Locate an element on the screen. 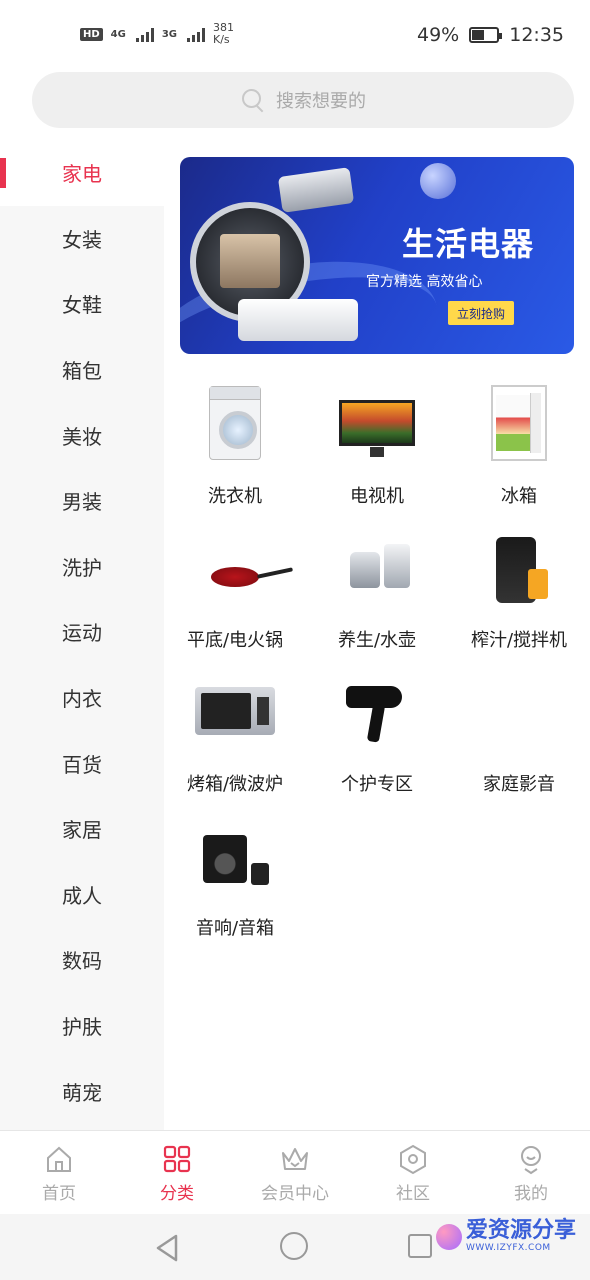  speaker-image is located at coordinates (235, 855).